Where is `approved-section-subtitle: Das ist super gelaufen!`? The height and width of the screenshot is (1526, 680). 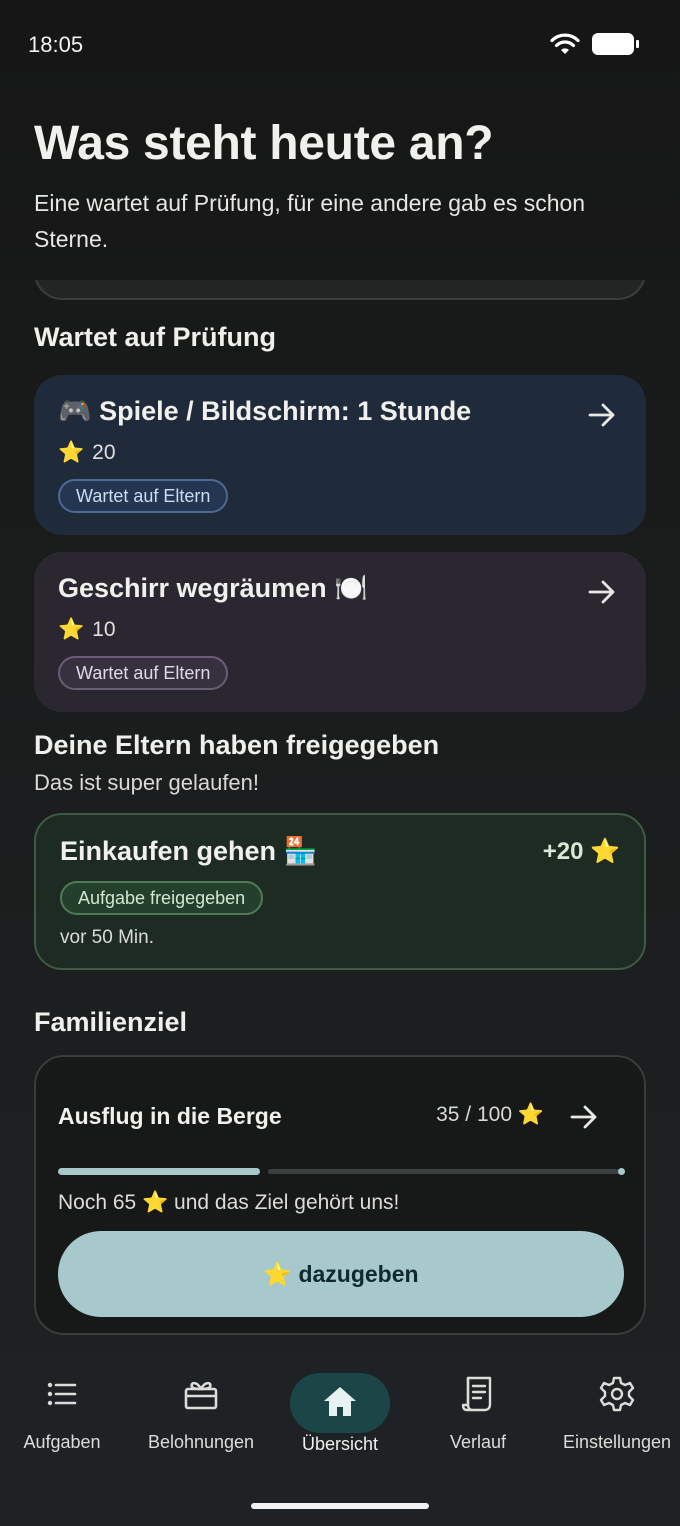
approved-section-subtitle: Das ist super gelaufen! is located at coordinates (147, 782).